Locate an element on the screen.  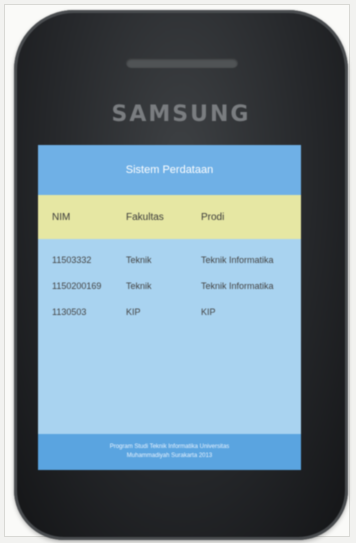
app-title-bar: Sistem Perdataan is located at coordinates (169, 170).